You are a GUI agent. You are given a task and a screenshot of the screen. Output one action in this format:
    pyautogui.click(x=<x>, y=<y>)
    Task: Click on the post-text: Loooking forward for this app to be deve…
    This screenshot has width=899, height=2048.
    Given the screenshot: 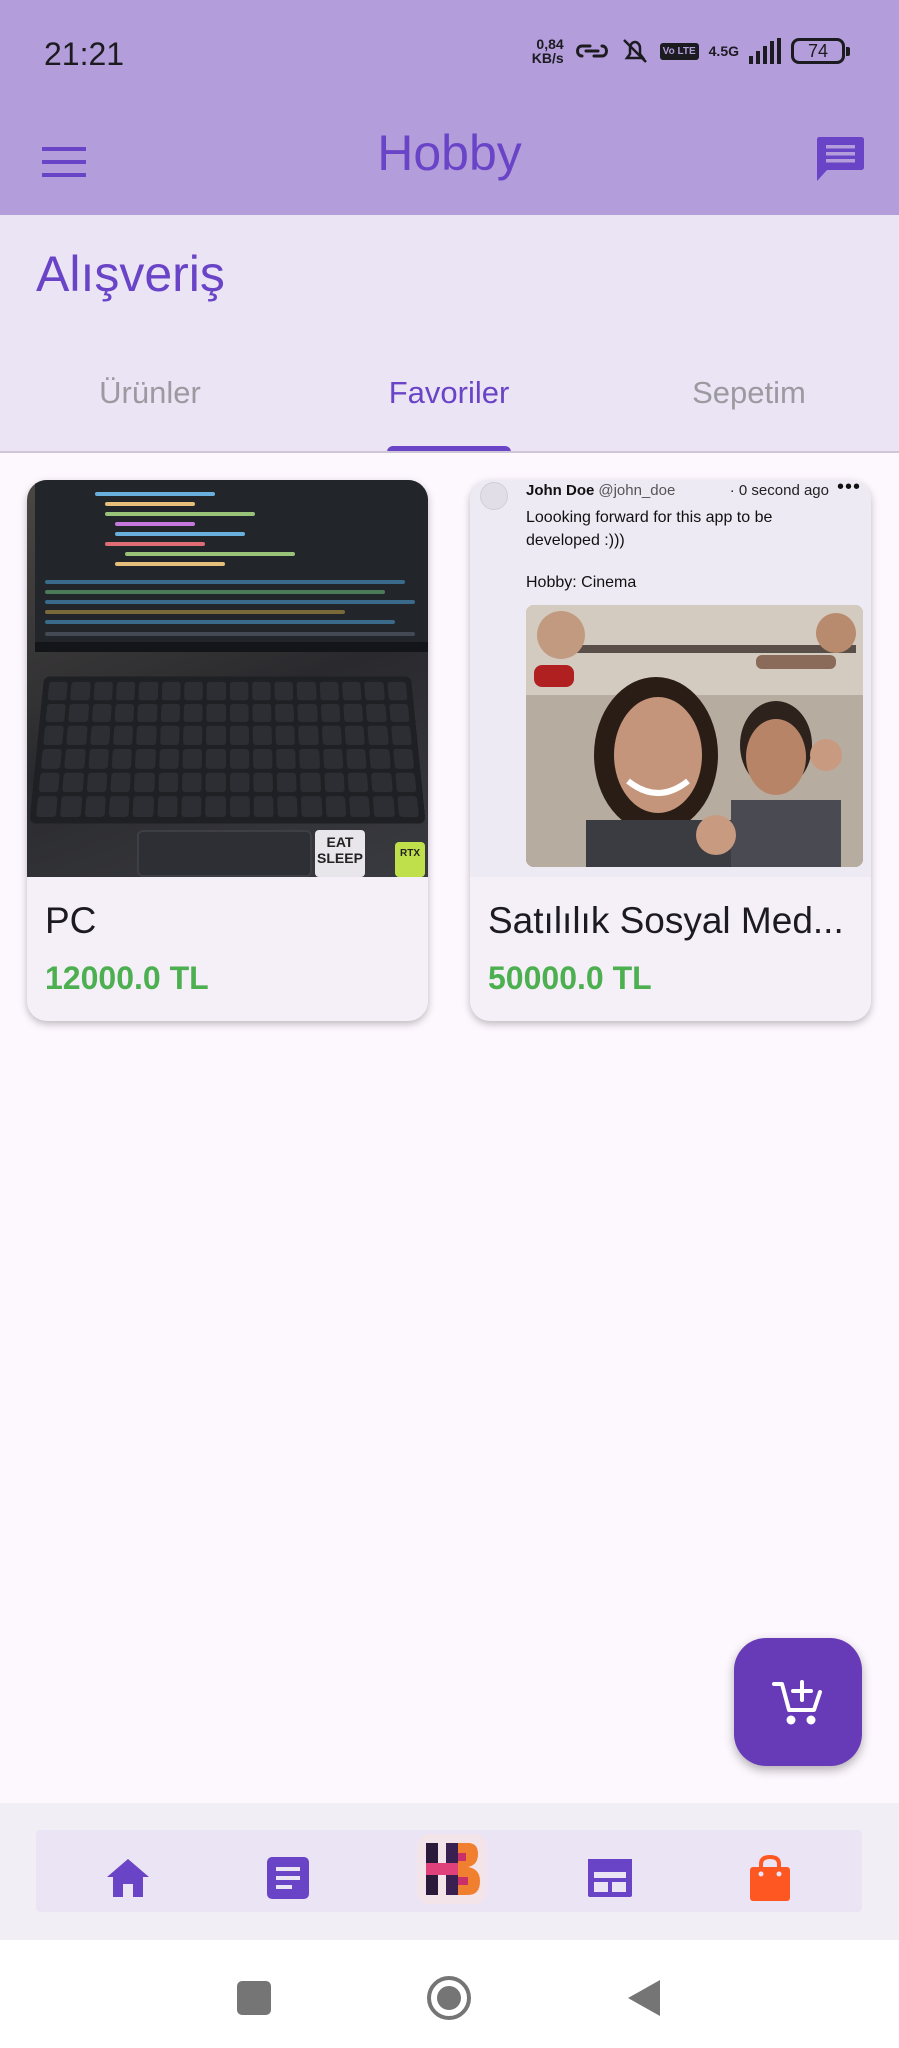 What is the action you would take?
    pyautogui.click(x=649, y=529)
    